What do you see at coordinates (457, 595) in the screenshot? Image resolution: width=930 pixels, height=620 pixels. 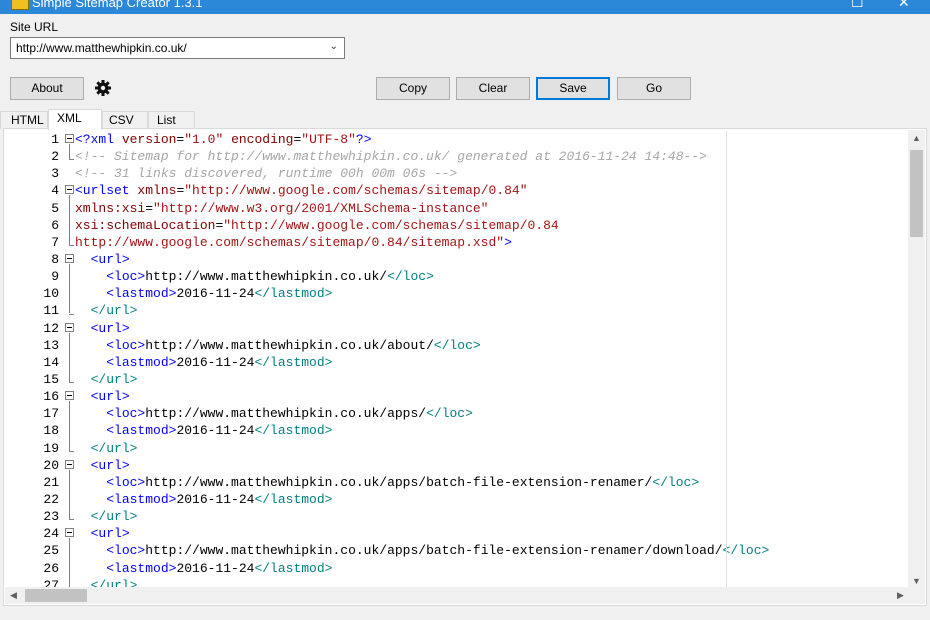 I see `horizontal-scrollbar: ◀ ▶` at bounding box center [457, 595].